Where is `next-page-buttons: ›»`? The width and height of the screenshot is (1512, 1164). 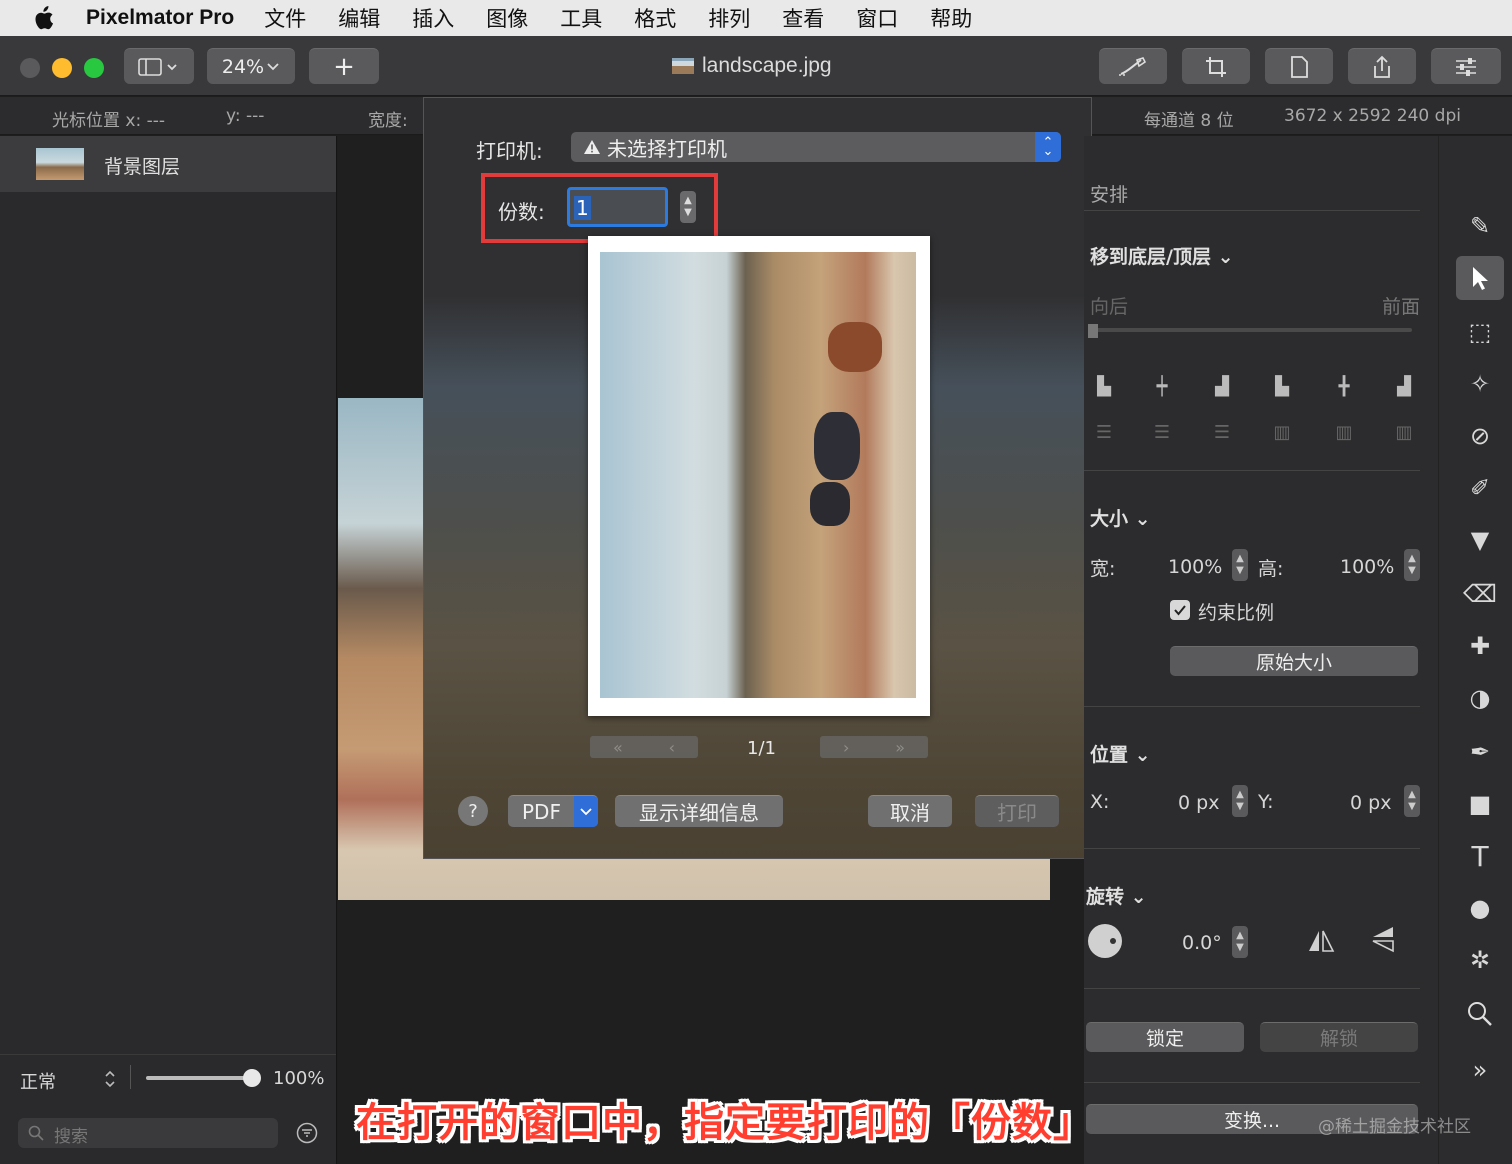 next-page-buttons: ›» is located at coordinates (874, 747).